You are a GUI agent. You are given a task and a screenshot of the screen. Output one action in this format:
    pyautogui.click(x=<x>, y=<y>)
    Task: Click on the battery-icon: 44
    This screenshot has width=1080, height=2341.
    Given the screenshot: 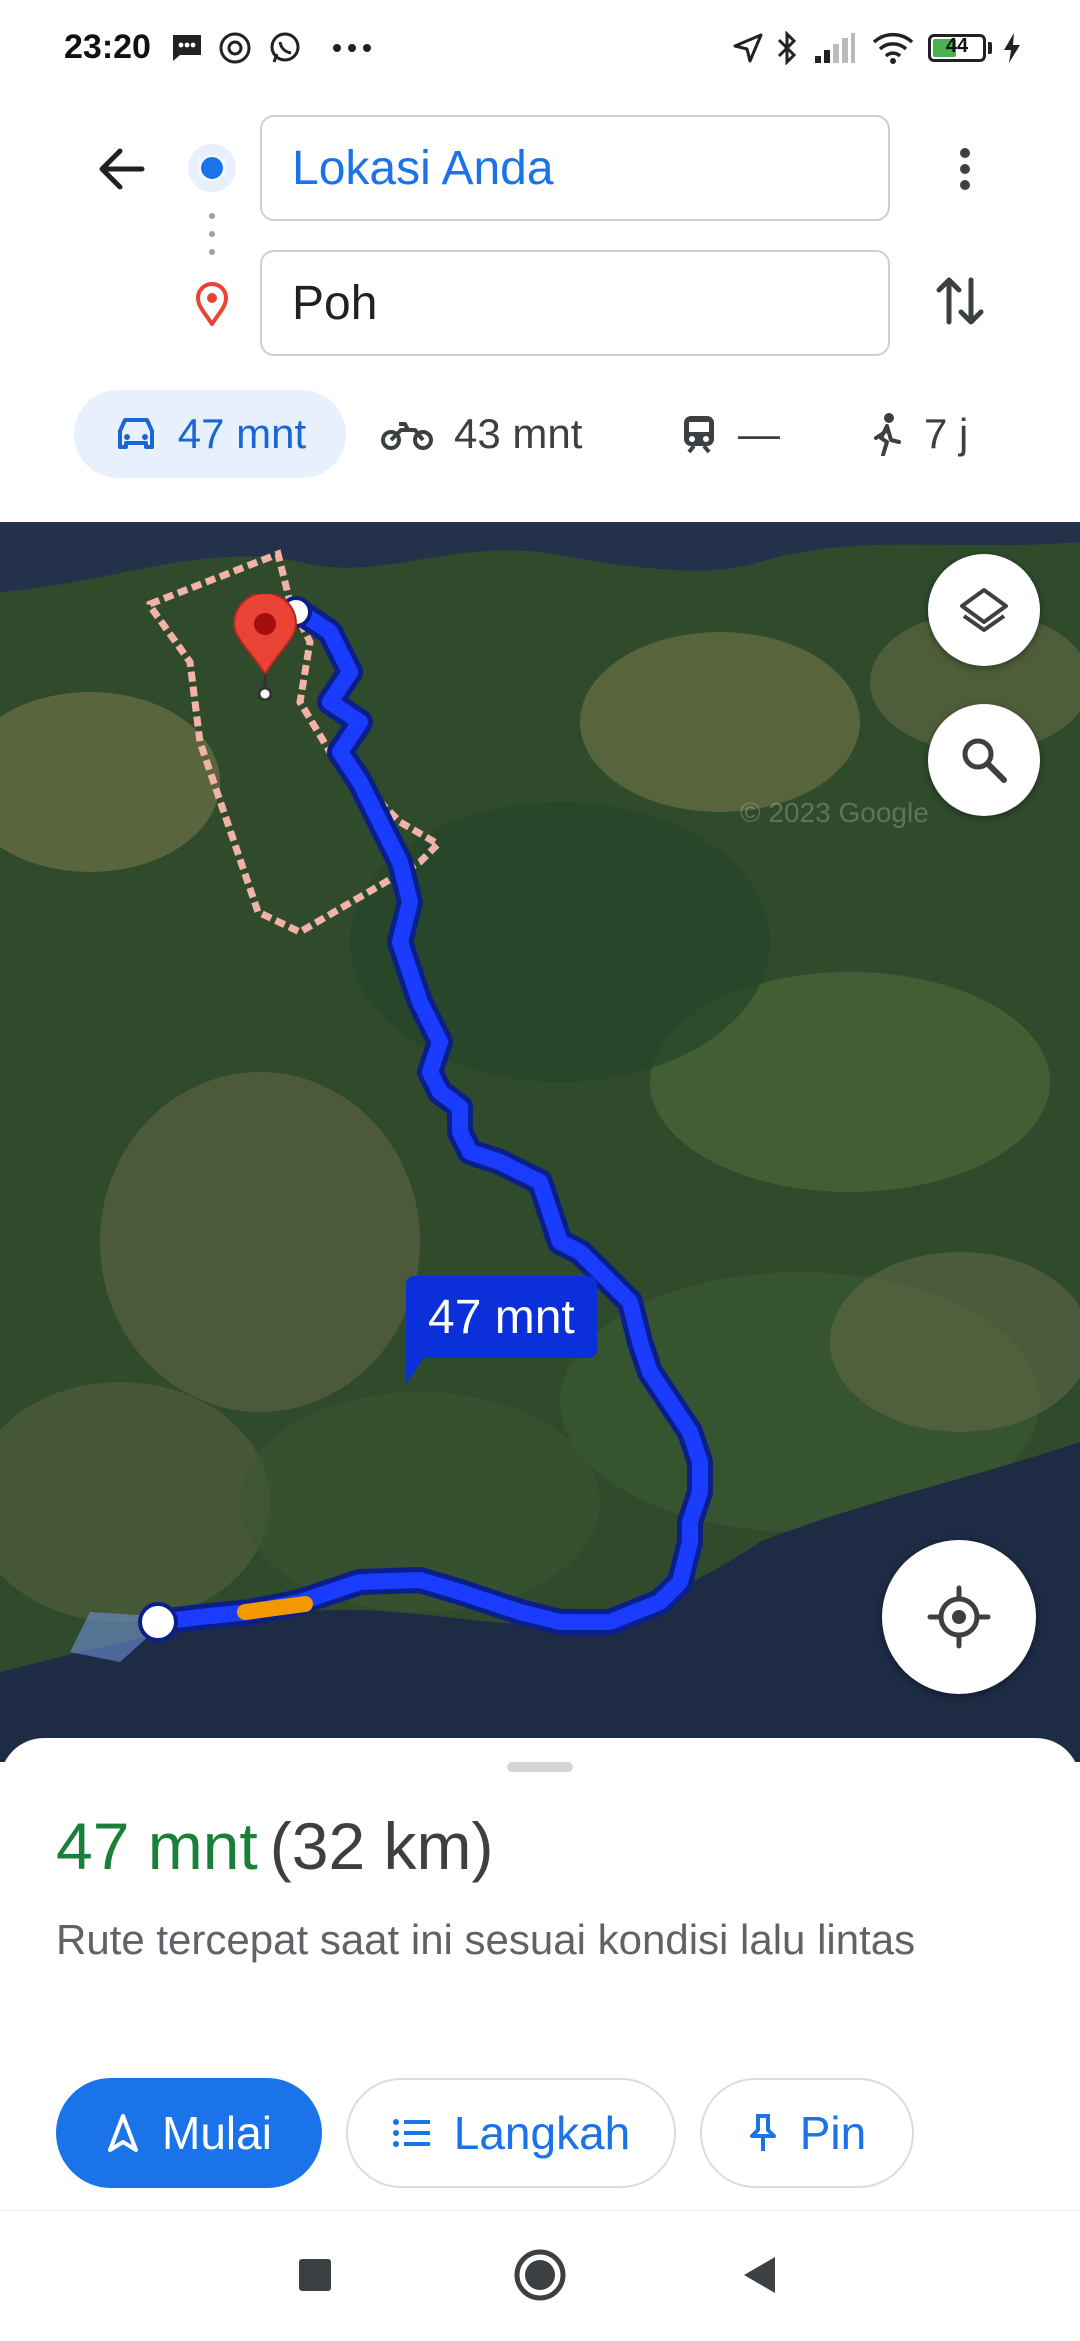 What is the action you would take?
    pyautogui.click(x=960, y=48)
    